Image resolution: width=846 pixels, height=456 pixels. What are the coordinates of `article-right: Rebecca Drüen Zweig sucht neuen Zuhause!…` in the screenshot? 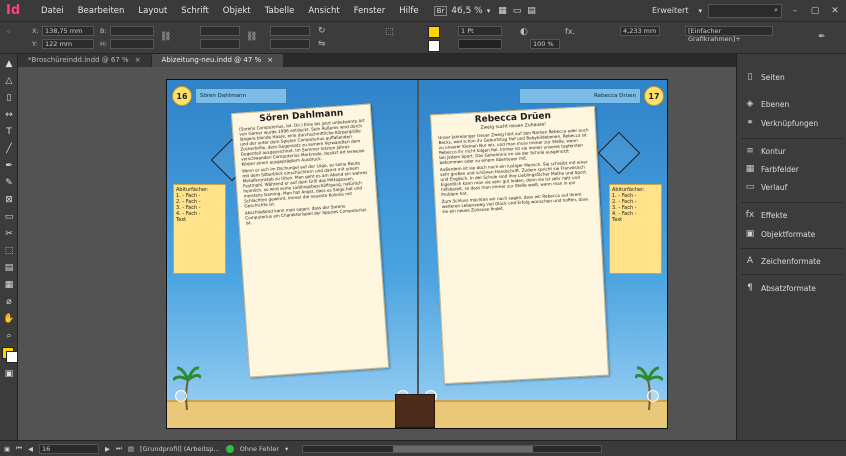 It's located at (519, 245).